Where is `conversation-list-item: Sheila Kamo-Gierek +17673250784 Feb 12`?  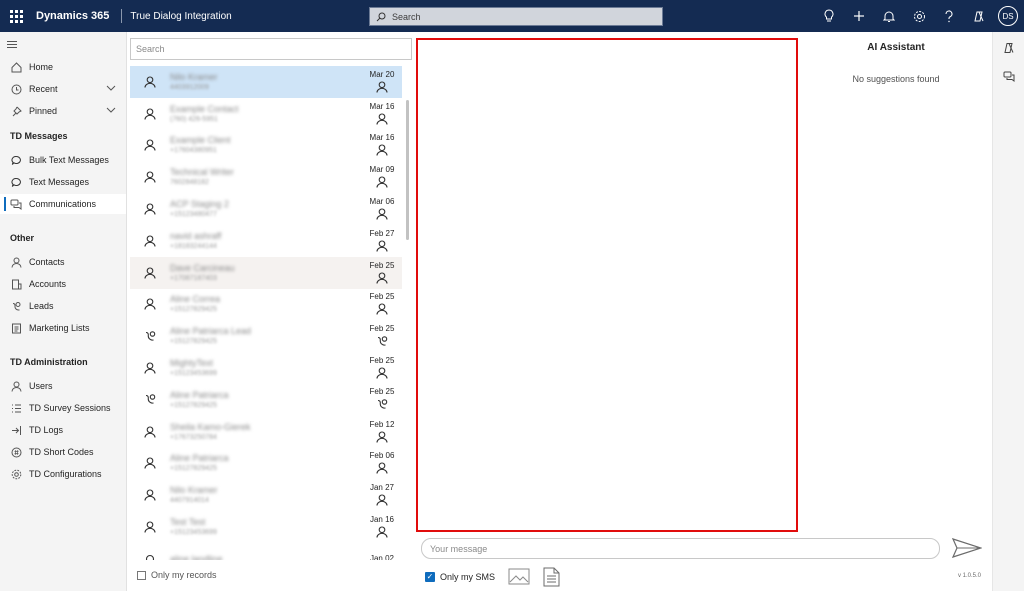
conversation-list-item: Sheila Kamo-Gierek +17673250784 Feb 12 is located at coordinates (266, 432).